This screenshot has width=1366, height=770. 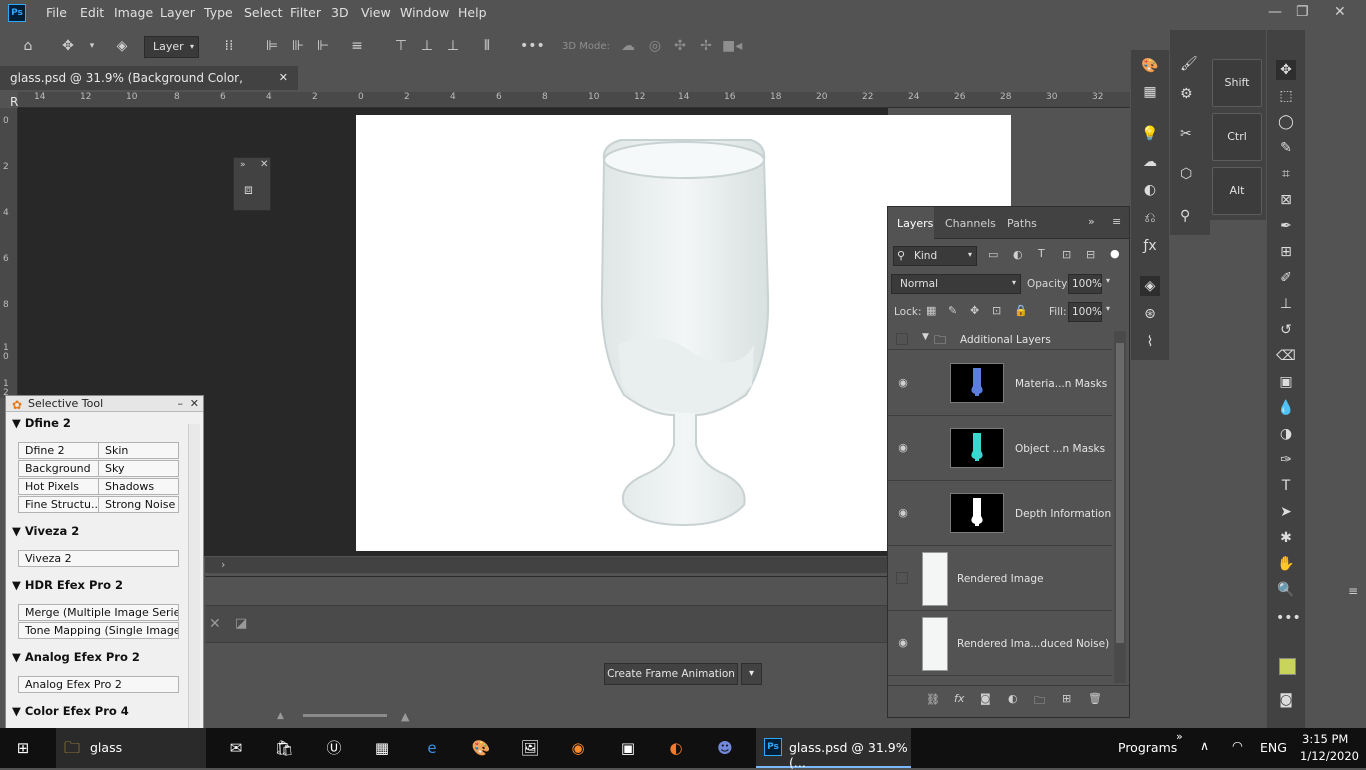 What do you see at coordinates (1286, 122) in the screenshot?
I see `lasso-tool-icon: ◯` at bounding box center [1286, 122].